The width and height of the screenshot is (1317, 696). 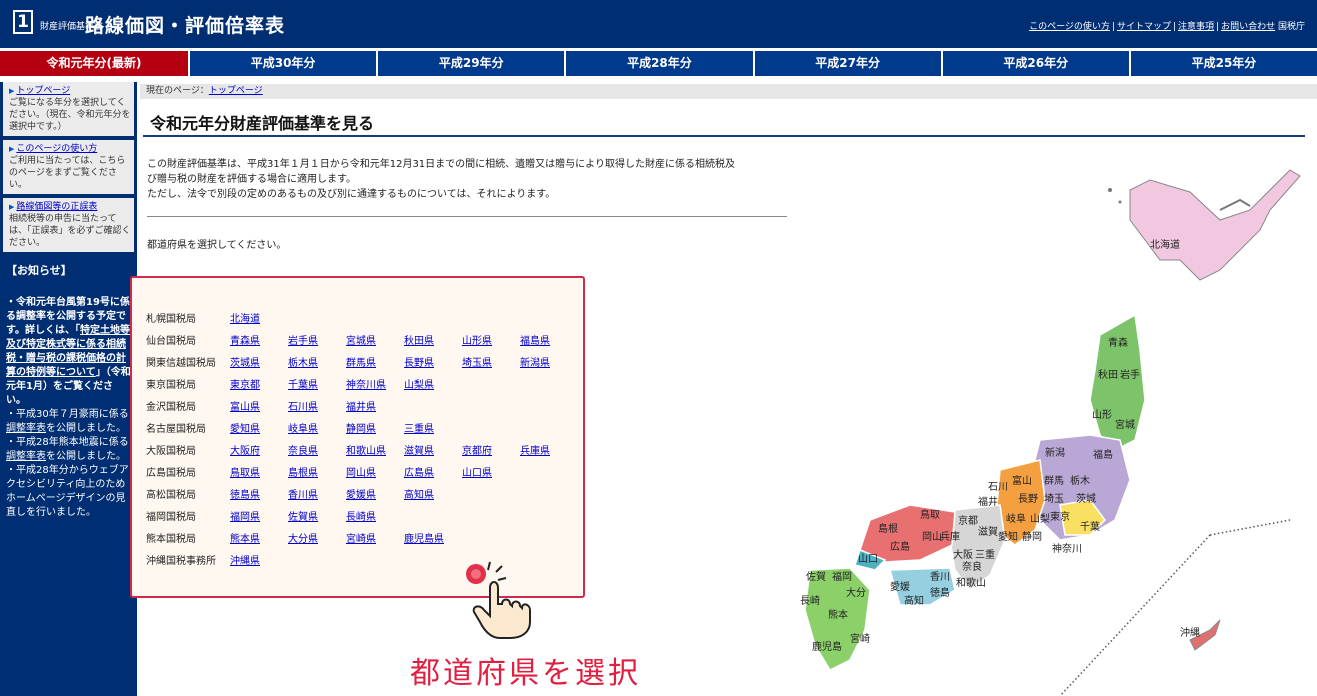 What do you see at coordinates (988, 531) in the screenshot?
I see `map-label-shiga: 滋賀` at bounding box center [988, 531].